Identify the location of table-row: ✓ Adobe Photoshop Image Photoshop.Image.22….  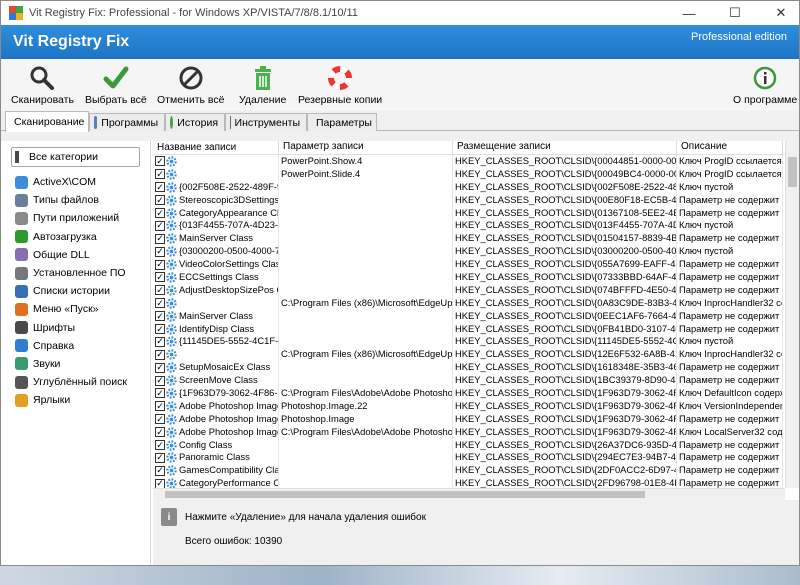
(476, 406).